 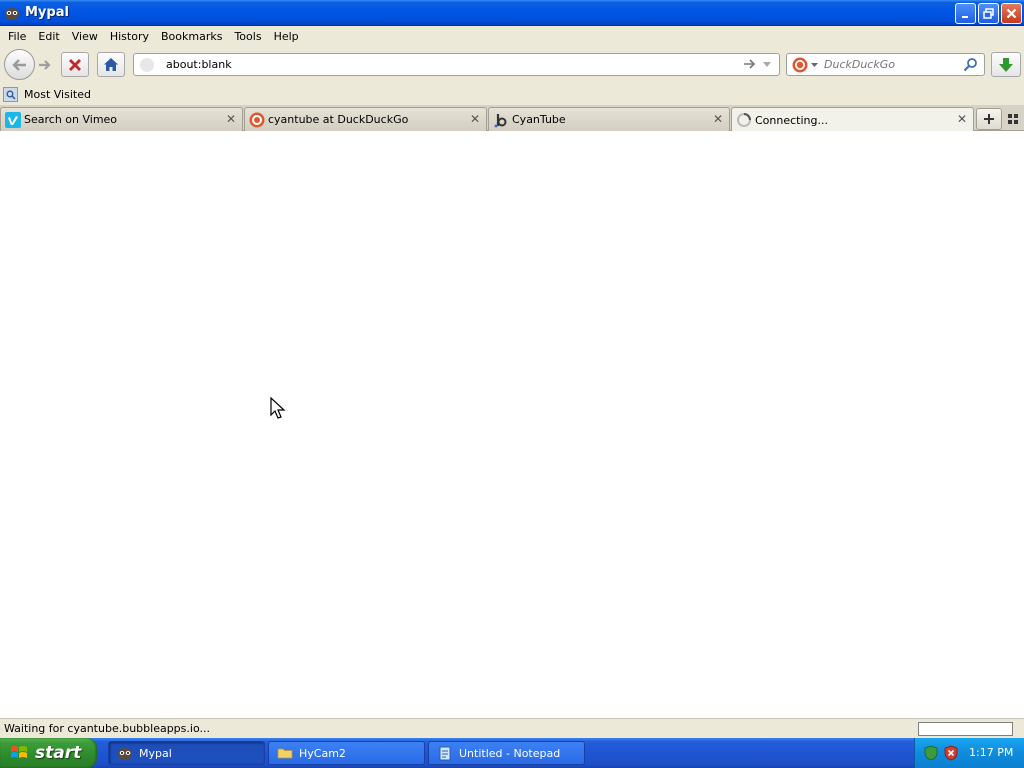 I want to click on search-engine-icon, so click(x=800, y=65).